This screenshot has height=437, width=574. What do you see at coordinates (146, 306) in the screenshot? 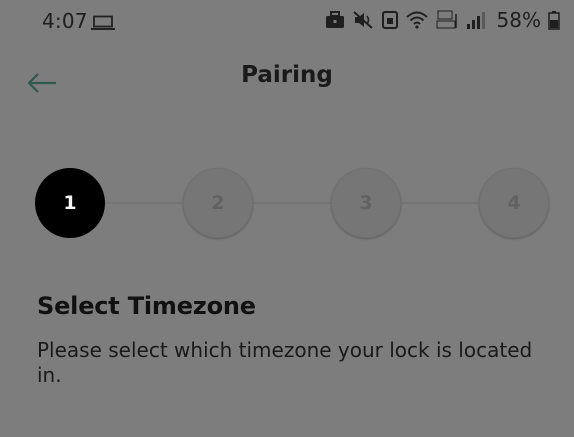
I see `section-title: Select Timezone` at bounding box center [146, 306].